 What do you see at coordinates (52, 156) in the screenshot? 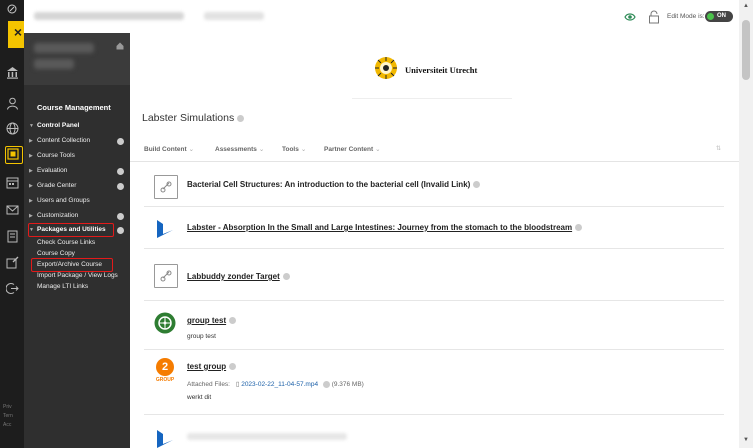
I see `menu-course-tools: ▶ Course Tools` at bounding box center [52, 156].